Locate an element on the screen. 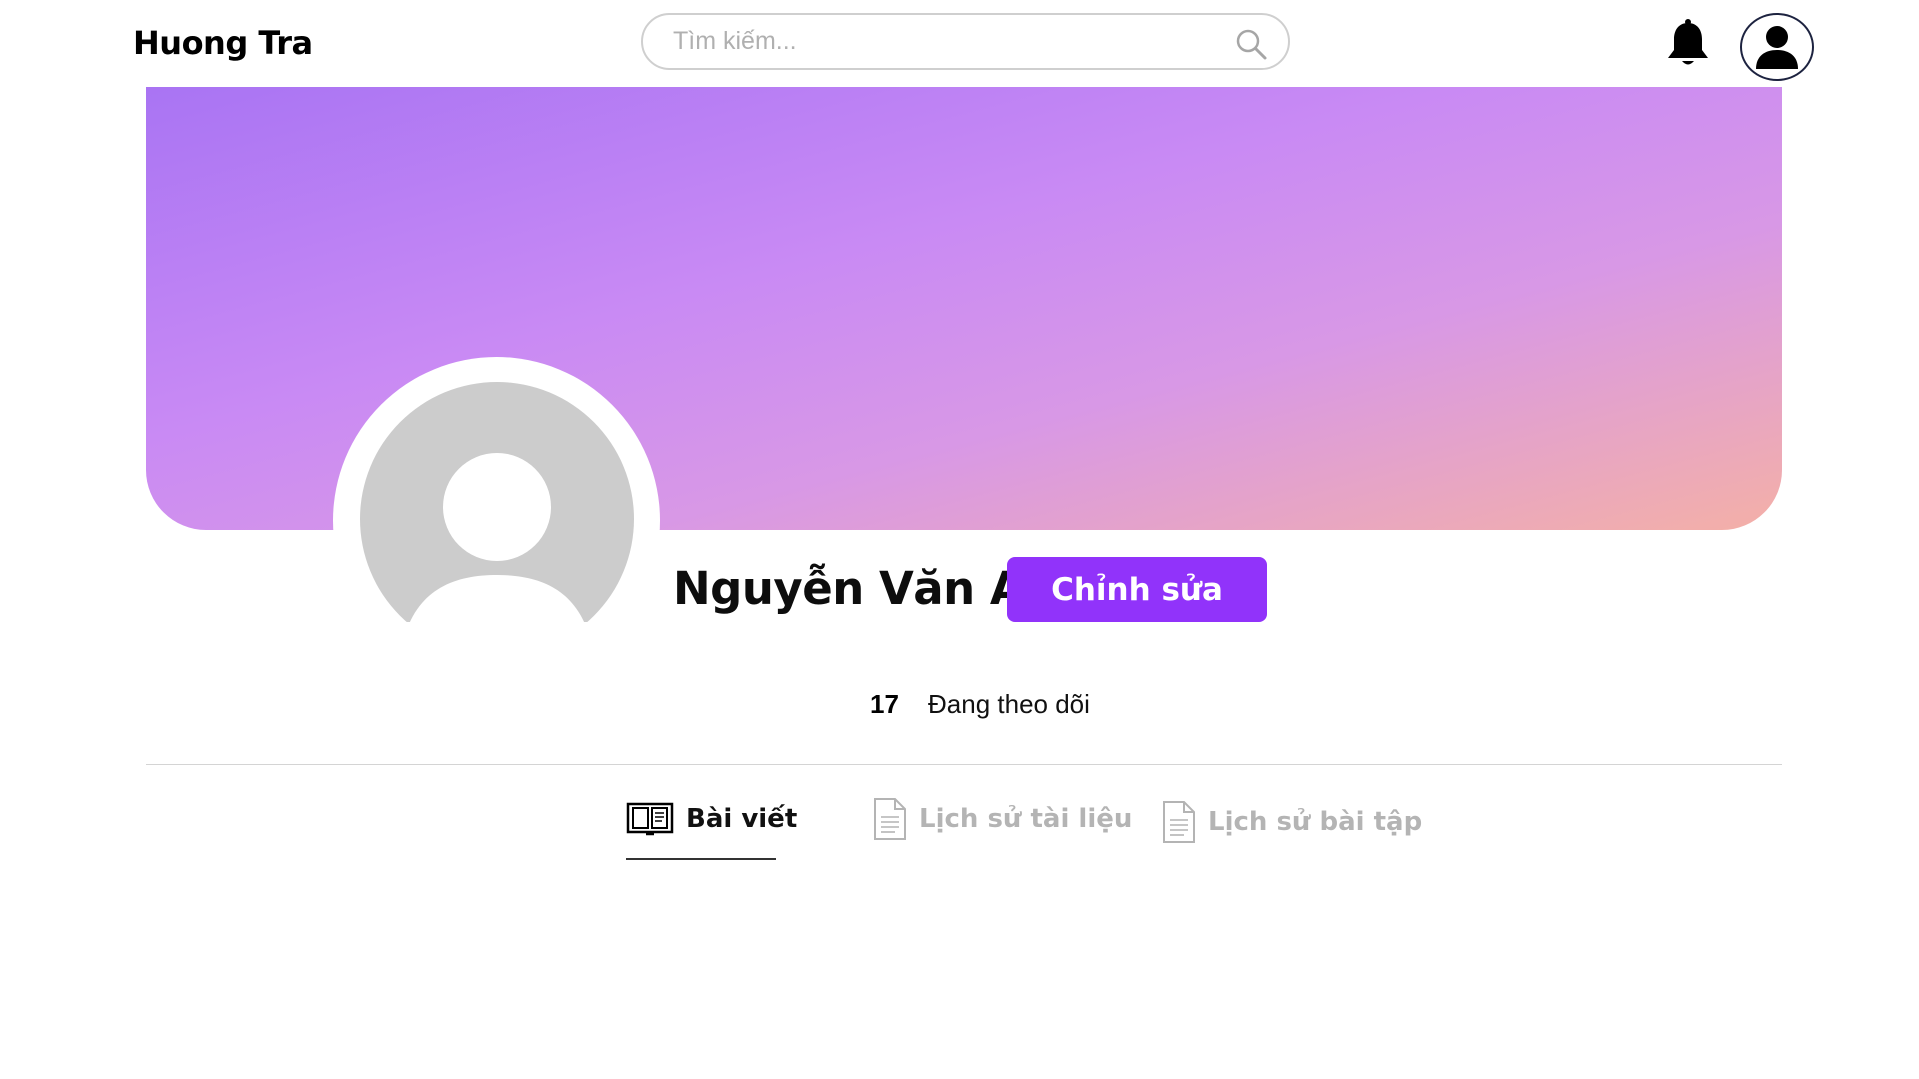  tab-exercise-history: Lịch sử bài tập is located at coordinates (1292, 822).